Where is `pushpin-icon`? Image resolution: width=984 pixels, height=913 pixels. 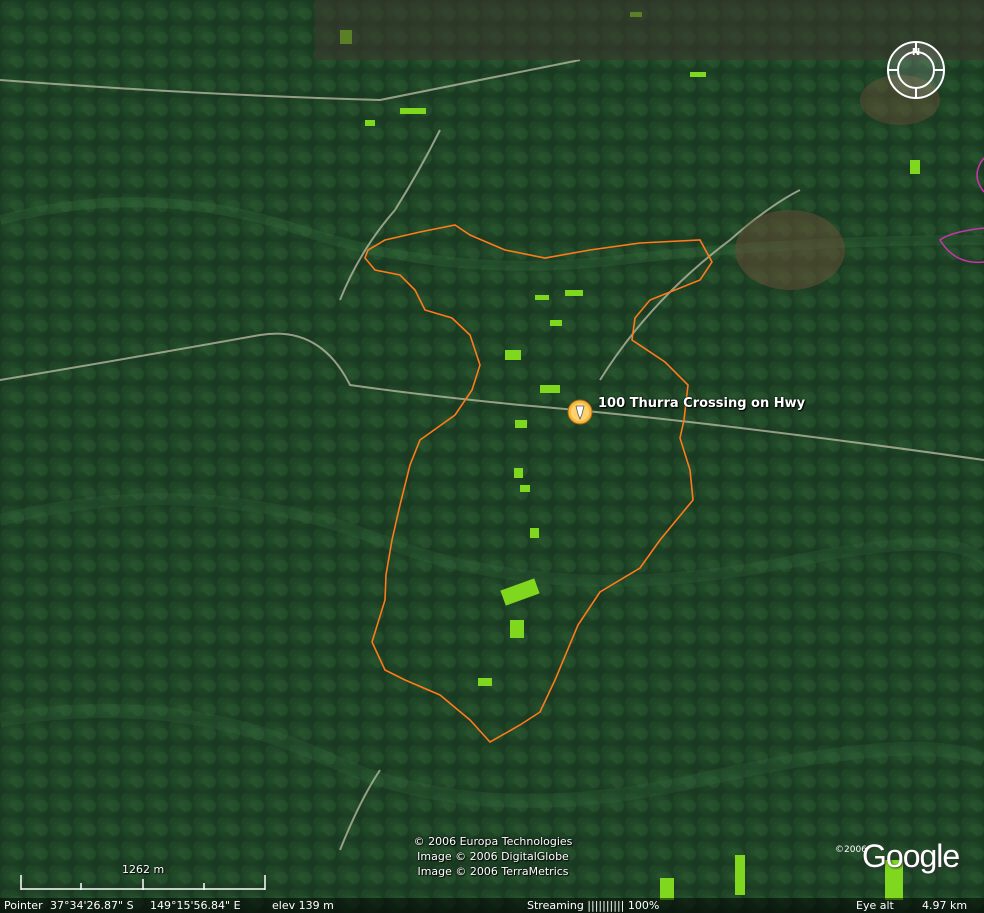 pushpin-icon is located at coordinates (580, 412).